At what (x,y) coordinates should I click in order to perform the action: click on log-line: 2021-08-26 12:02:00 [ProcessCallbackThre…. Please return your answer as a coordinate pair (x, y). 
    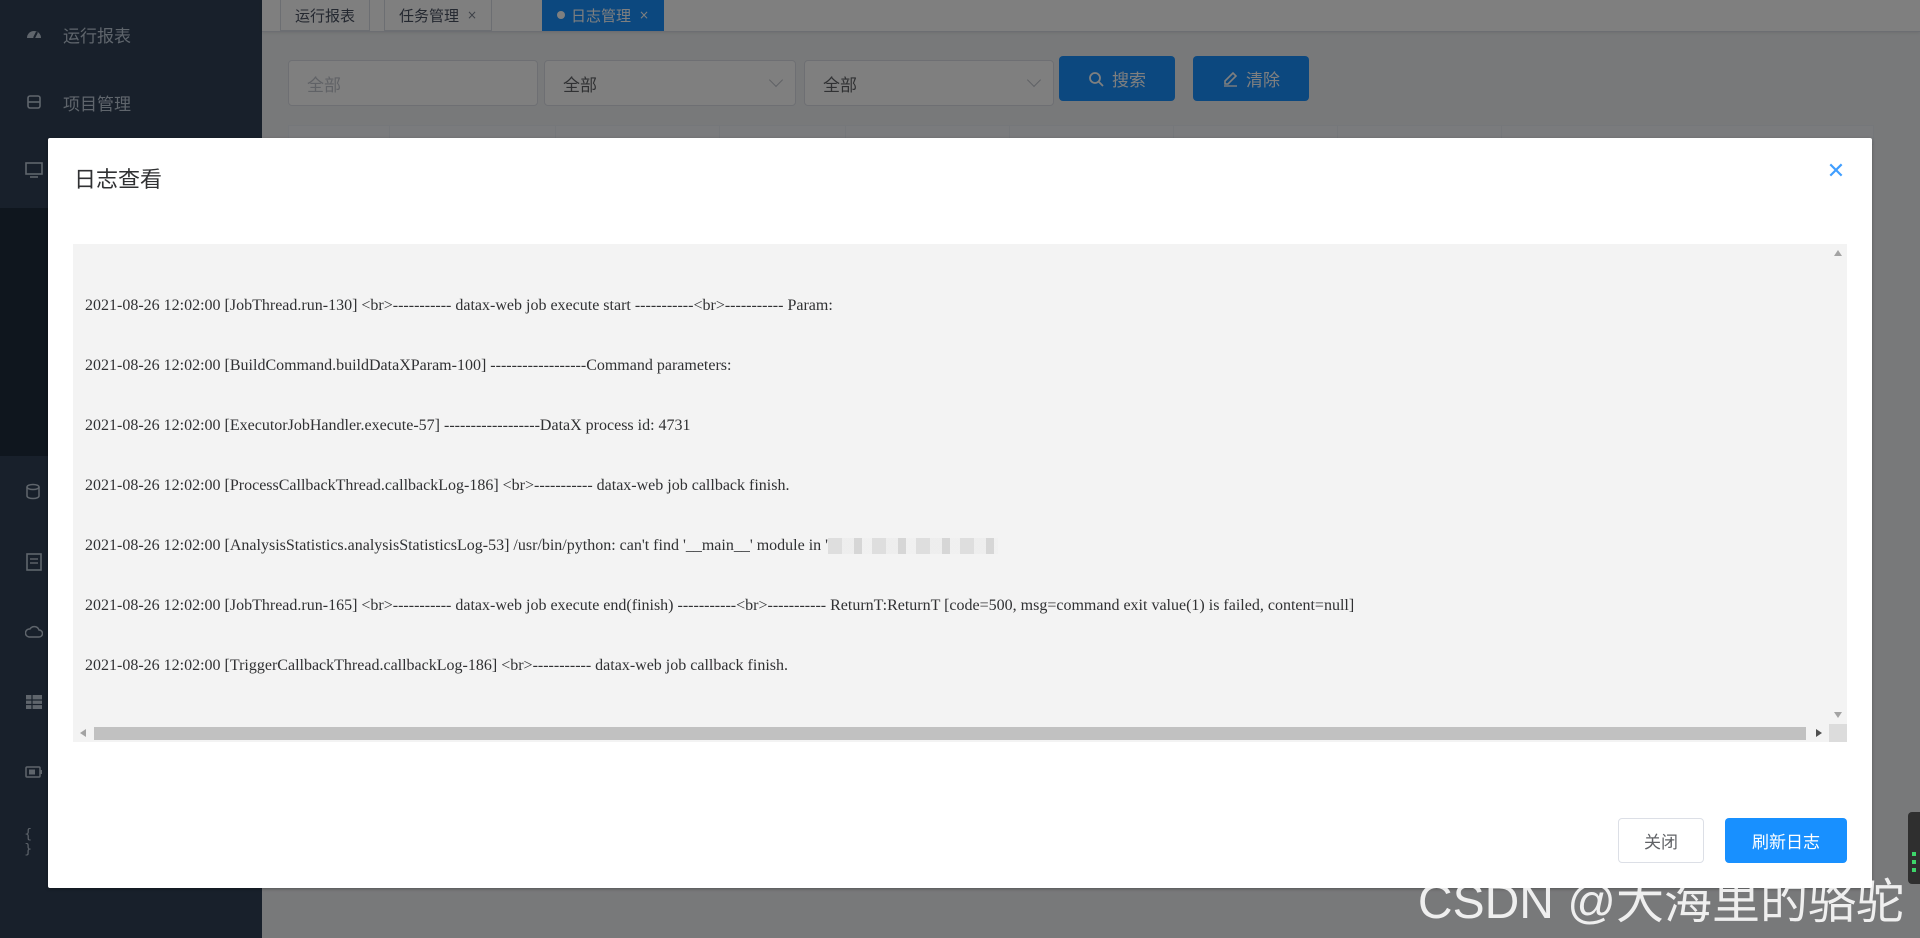
    Looking at the image, I should click on (437, 485).